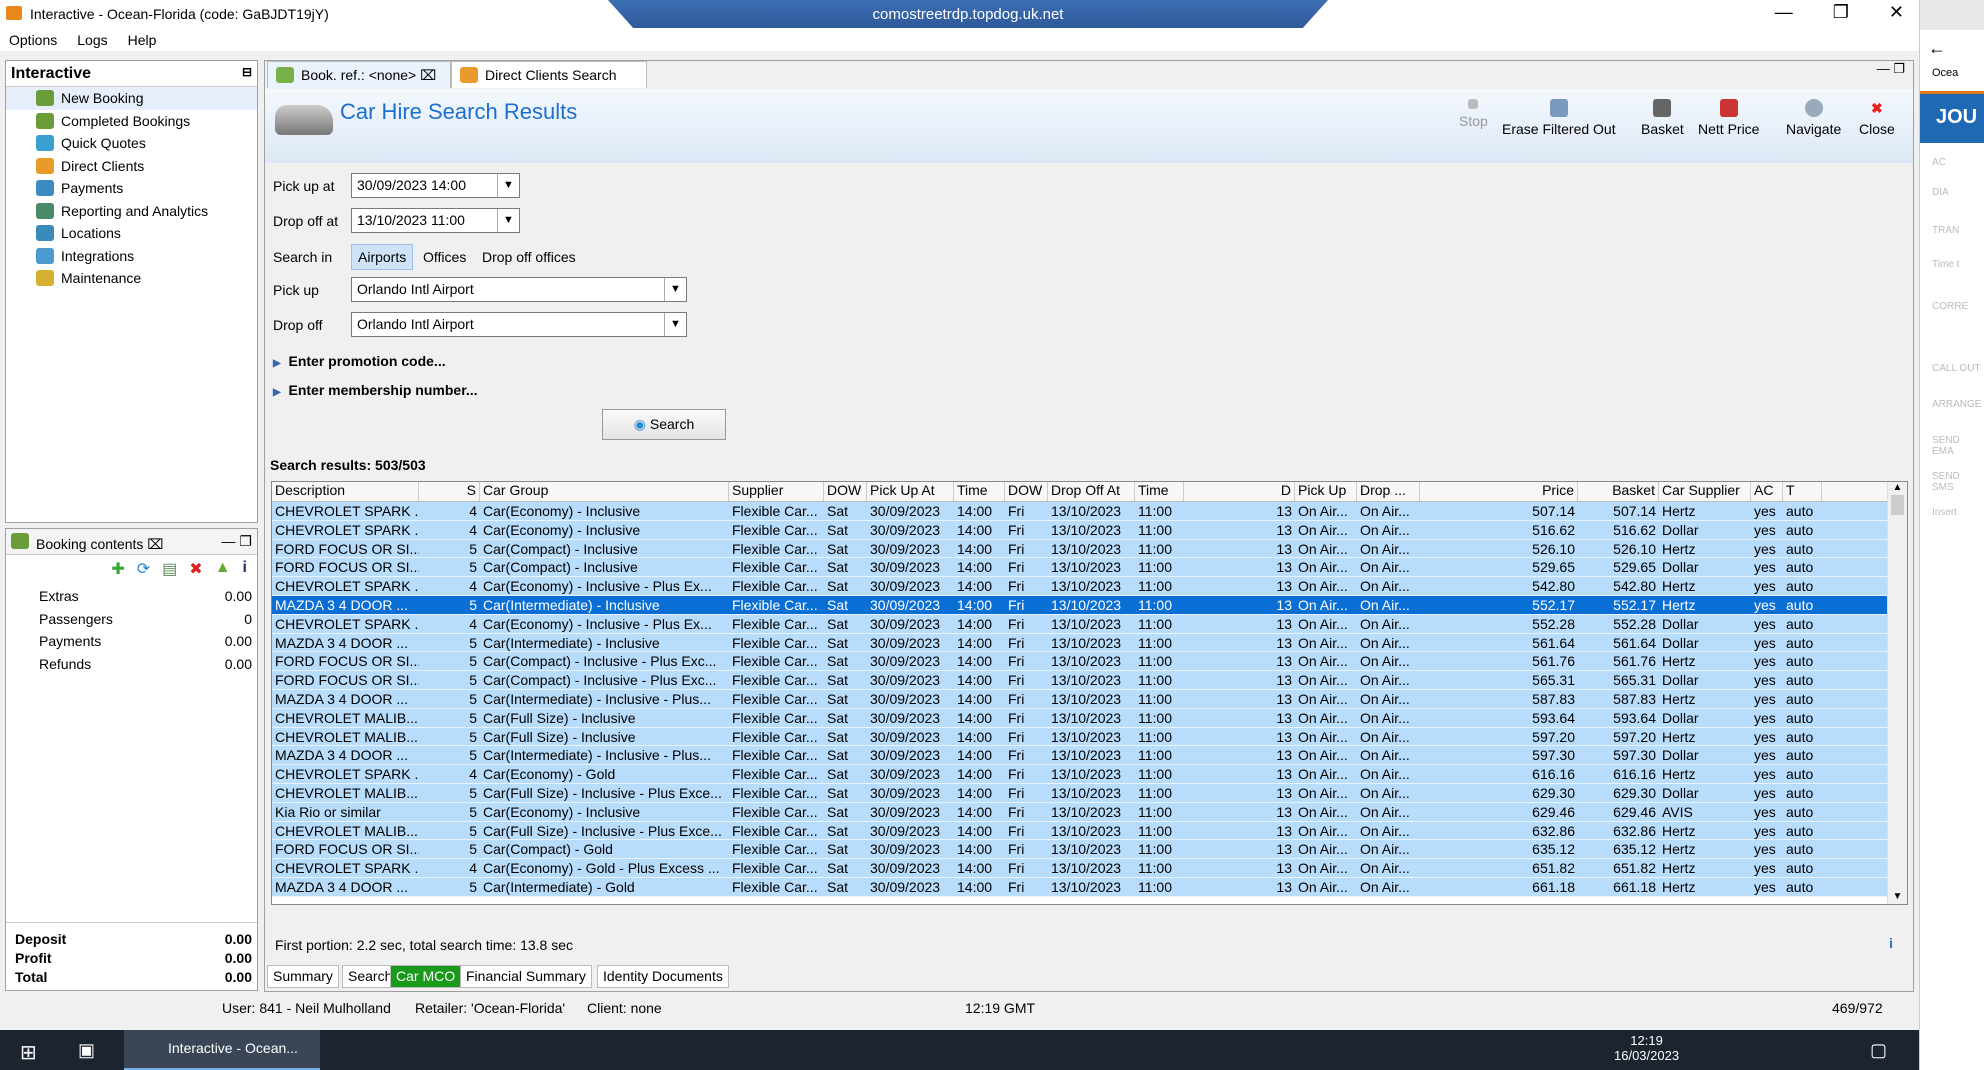 Image resolution: width=1984 pixels, height=1070 pixels. Describe the element at coordinates (1646, 1048) in the screenshot. I see `clock: 12:19 16/03/2023` at that location.